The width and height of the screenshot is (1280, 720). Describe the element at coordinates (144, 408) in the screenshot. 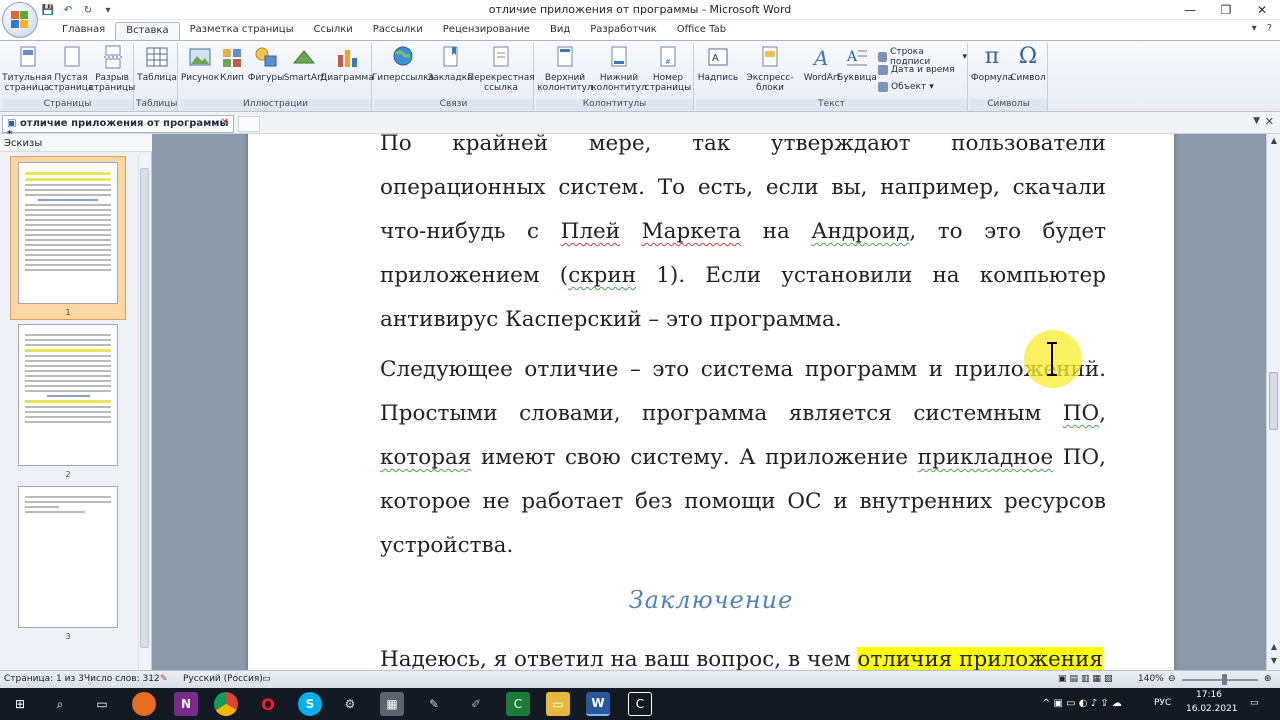

I see `thumbnails-scroll-thumb` at that location.